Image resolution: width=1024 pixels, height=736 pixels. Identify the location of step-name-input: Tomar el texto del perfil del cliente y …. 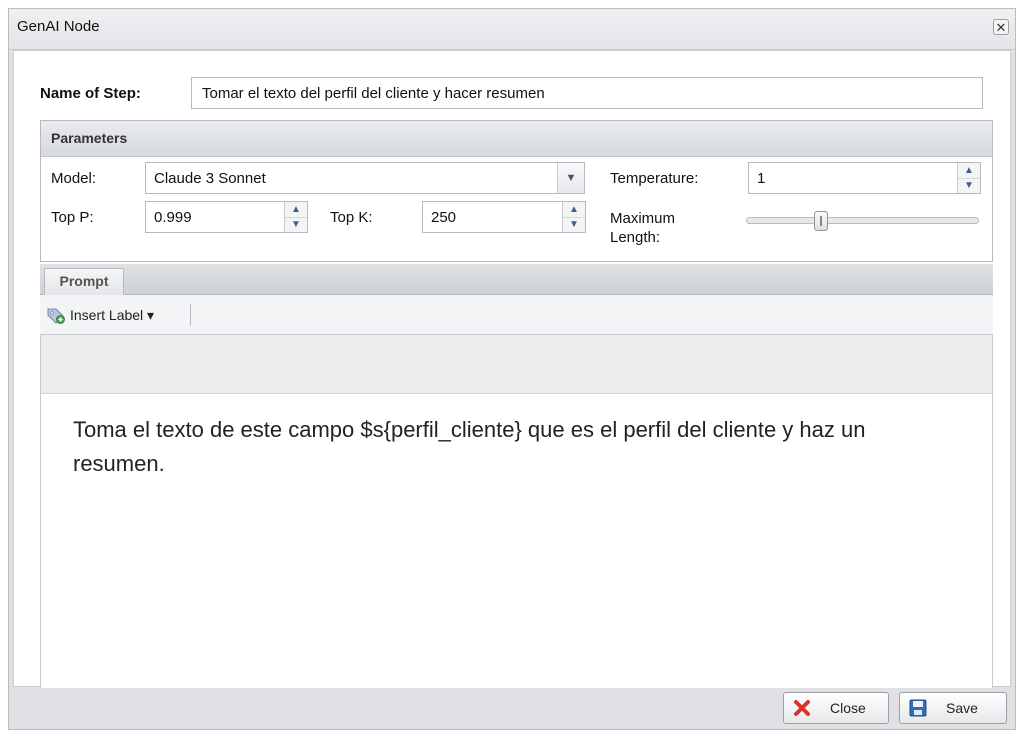
(587, 93).